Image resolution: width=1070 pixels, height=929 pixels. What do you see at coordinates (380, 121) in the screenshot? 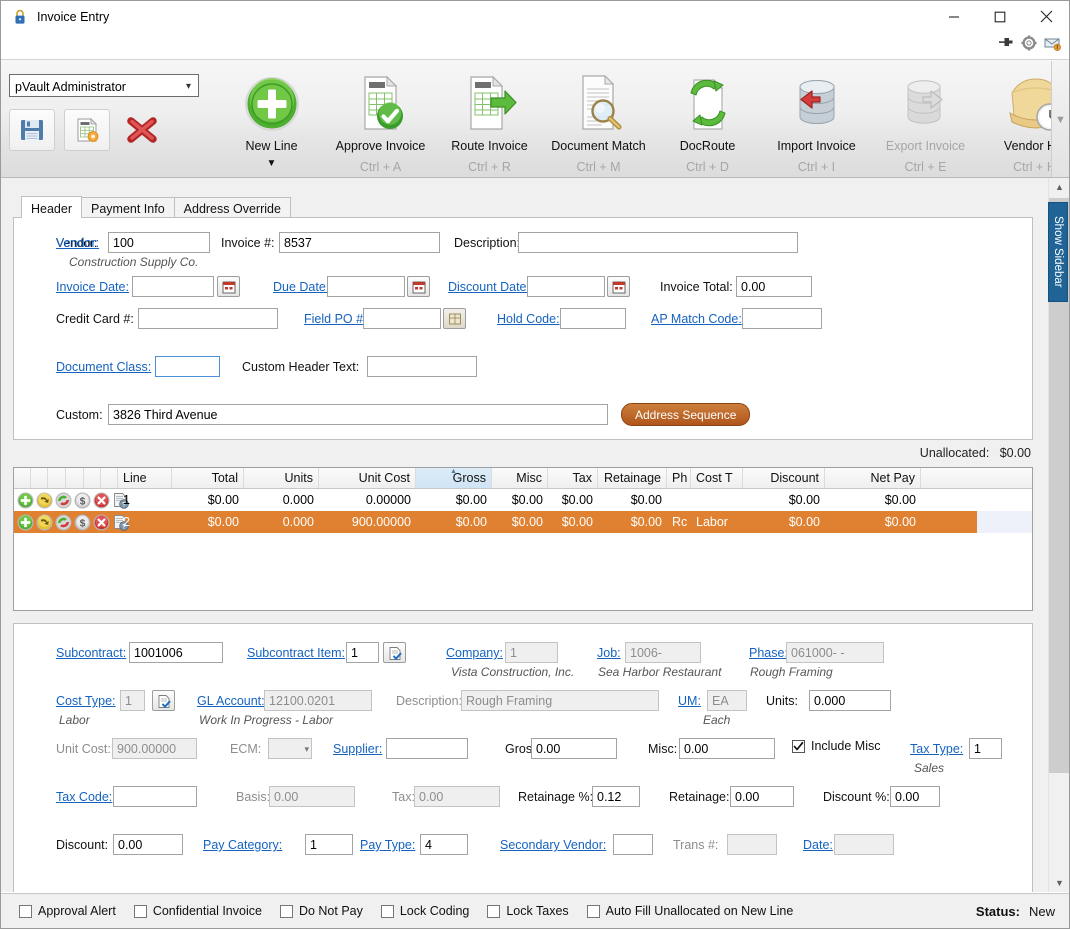
I see `ribbon-item-approve-invoice: Approve Invoice Ctrl + A` at bounding box center [380, 121].